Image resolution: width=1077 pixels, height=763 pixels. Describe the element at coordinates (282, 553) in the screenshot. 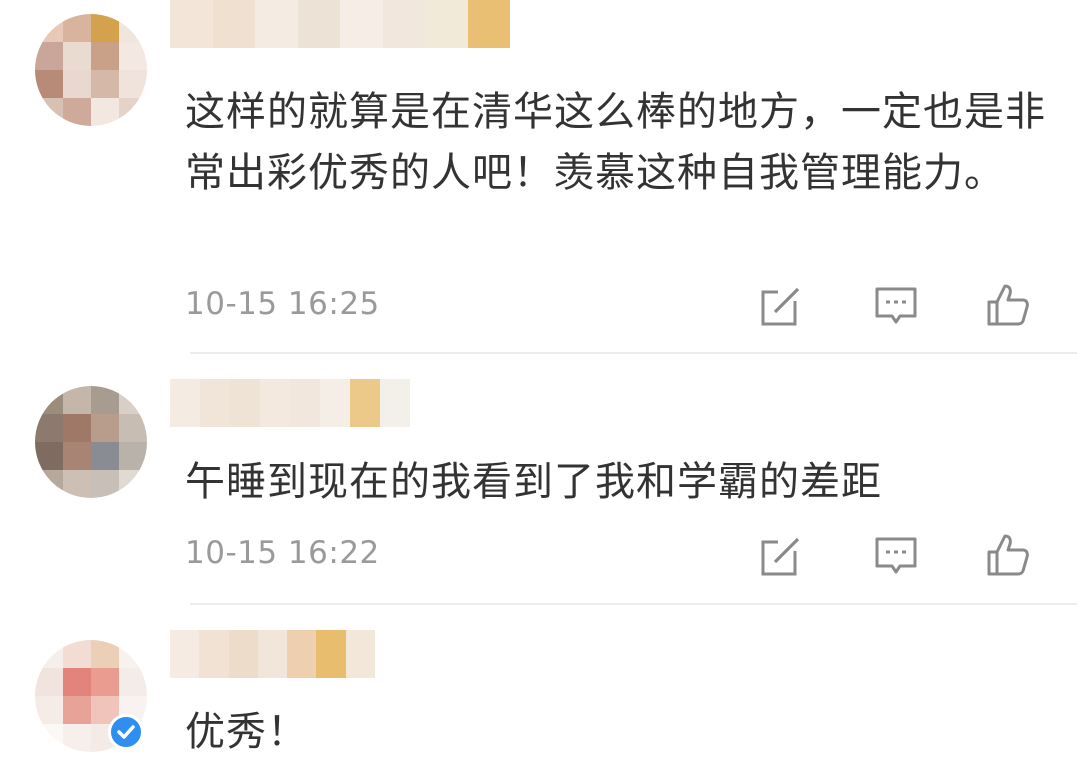

I see `comment-timestamp: 10-15 16:22` at that location.